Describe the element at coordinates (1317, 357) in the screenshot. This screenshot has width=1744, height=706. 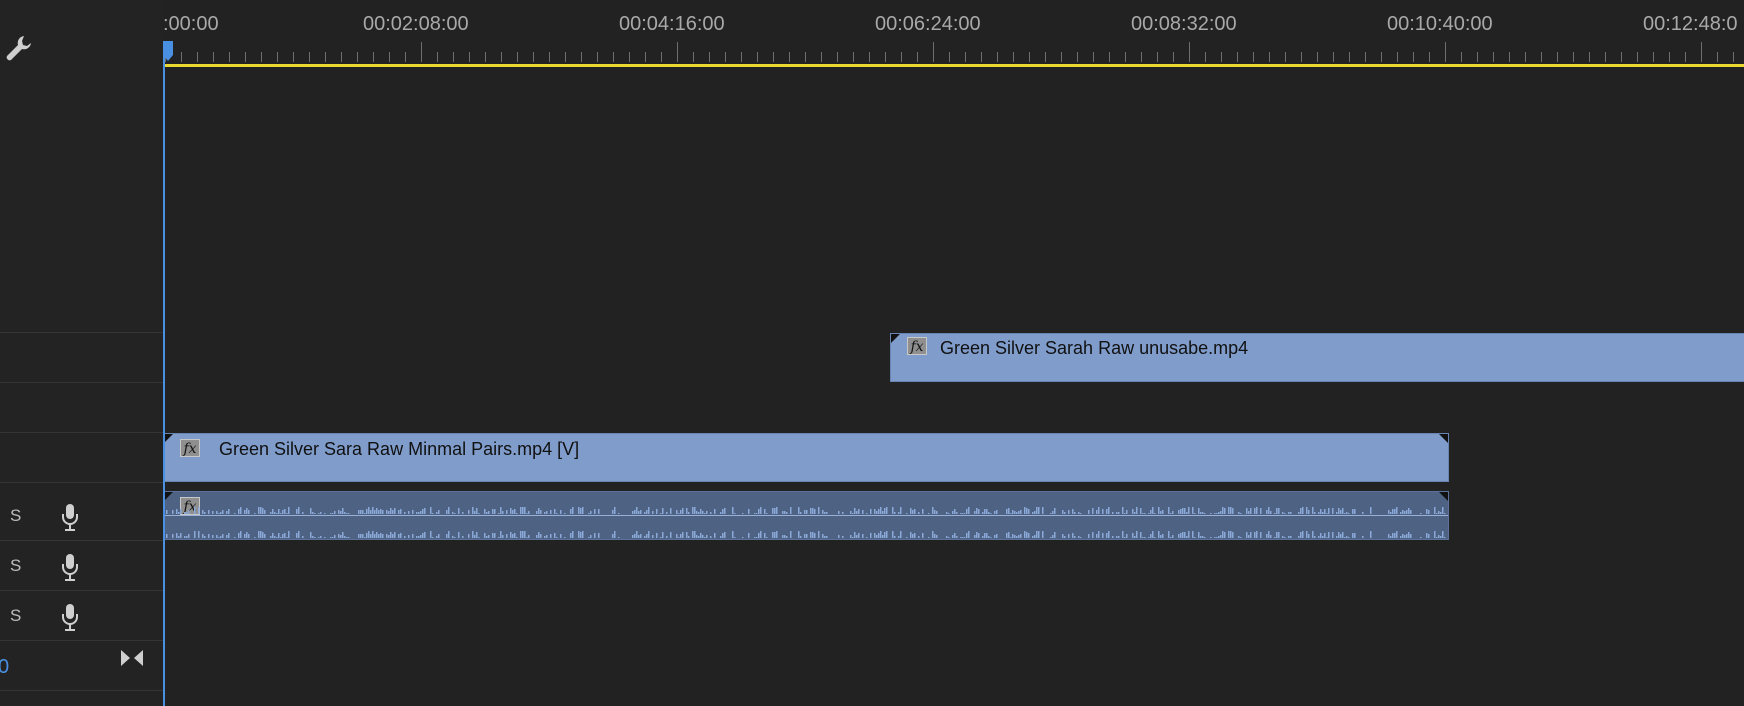
I see `video-clip: fx Green Silver Sarah Raw unusabe.mp4` at that location.